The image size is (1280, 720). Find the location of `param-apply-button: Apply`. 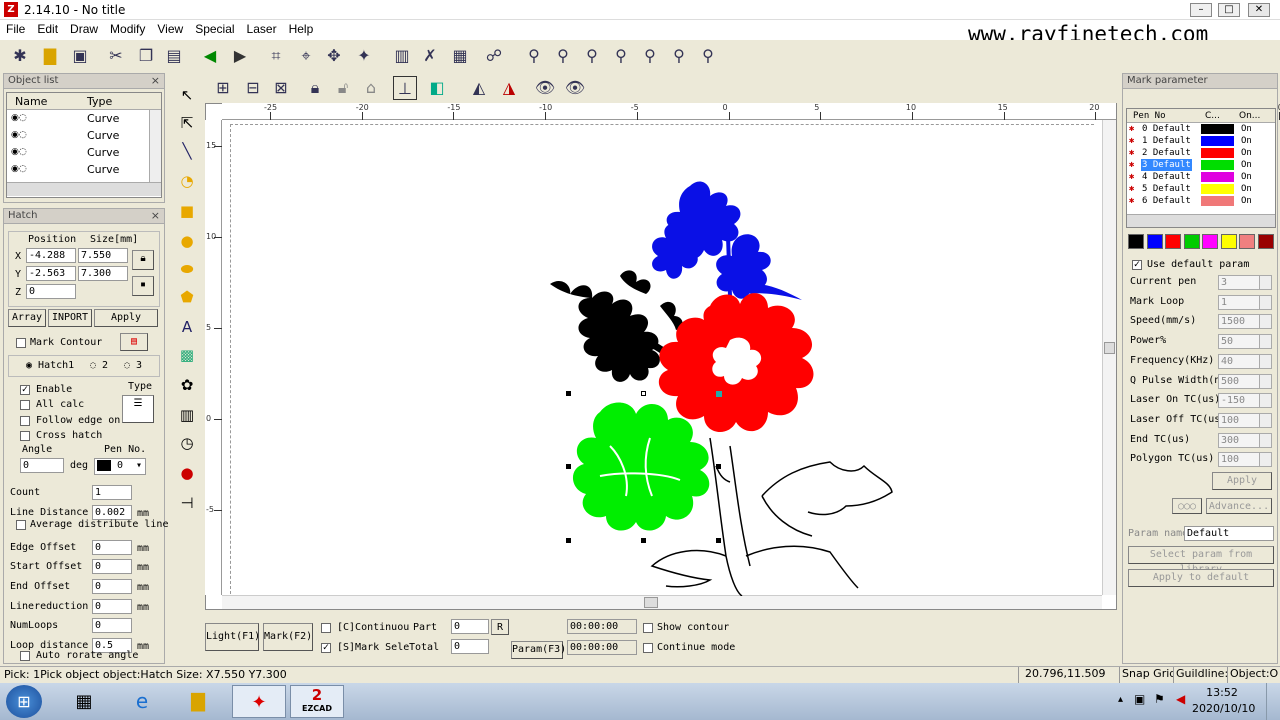

param-apply-button: Apply is located at coordinates (1242, 481).